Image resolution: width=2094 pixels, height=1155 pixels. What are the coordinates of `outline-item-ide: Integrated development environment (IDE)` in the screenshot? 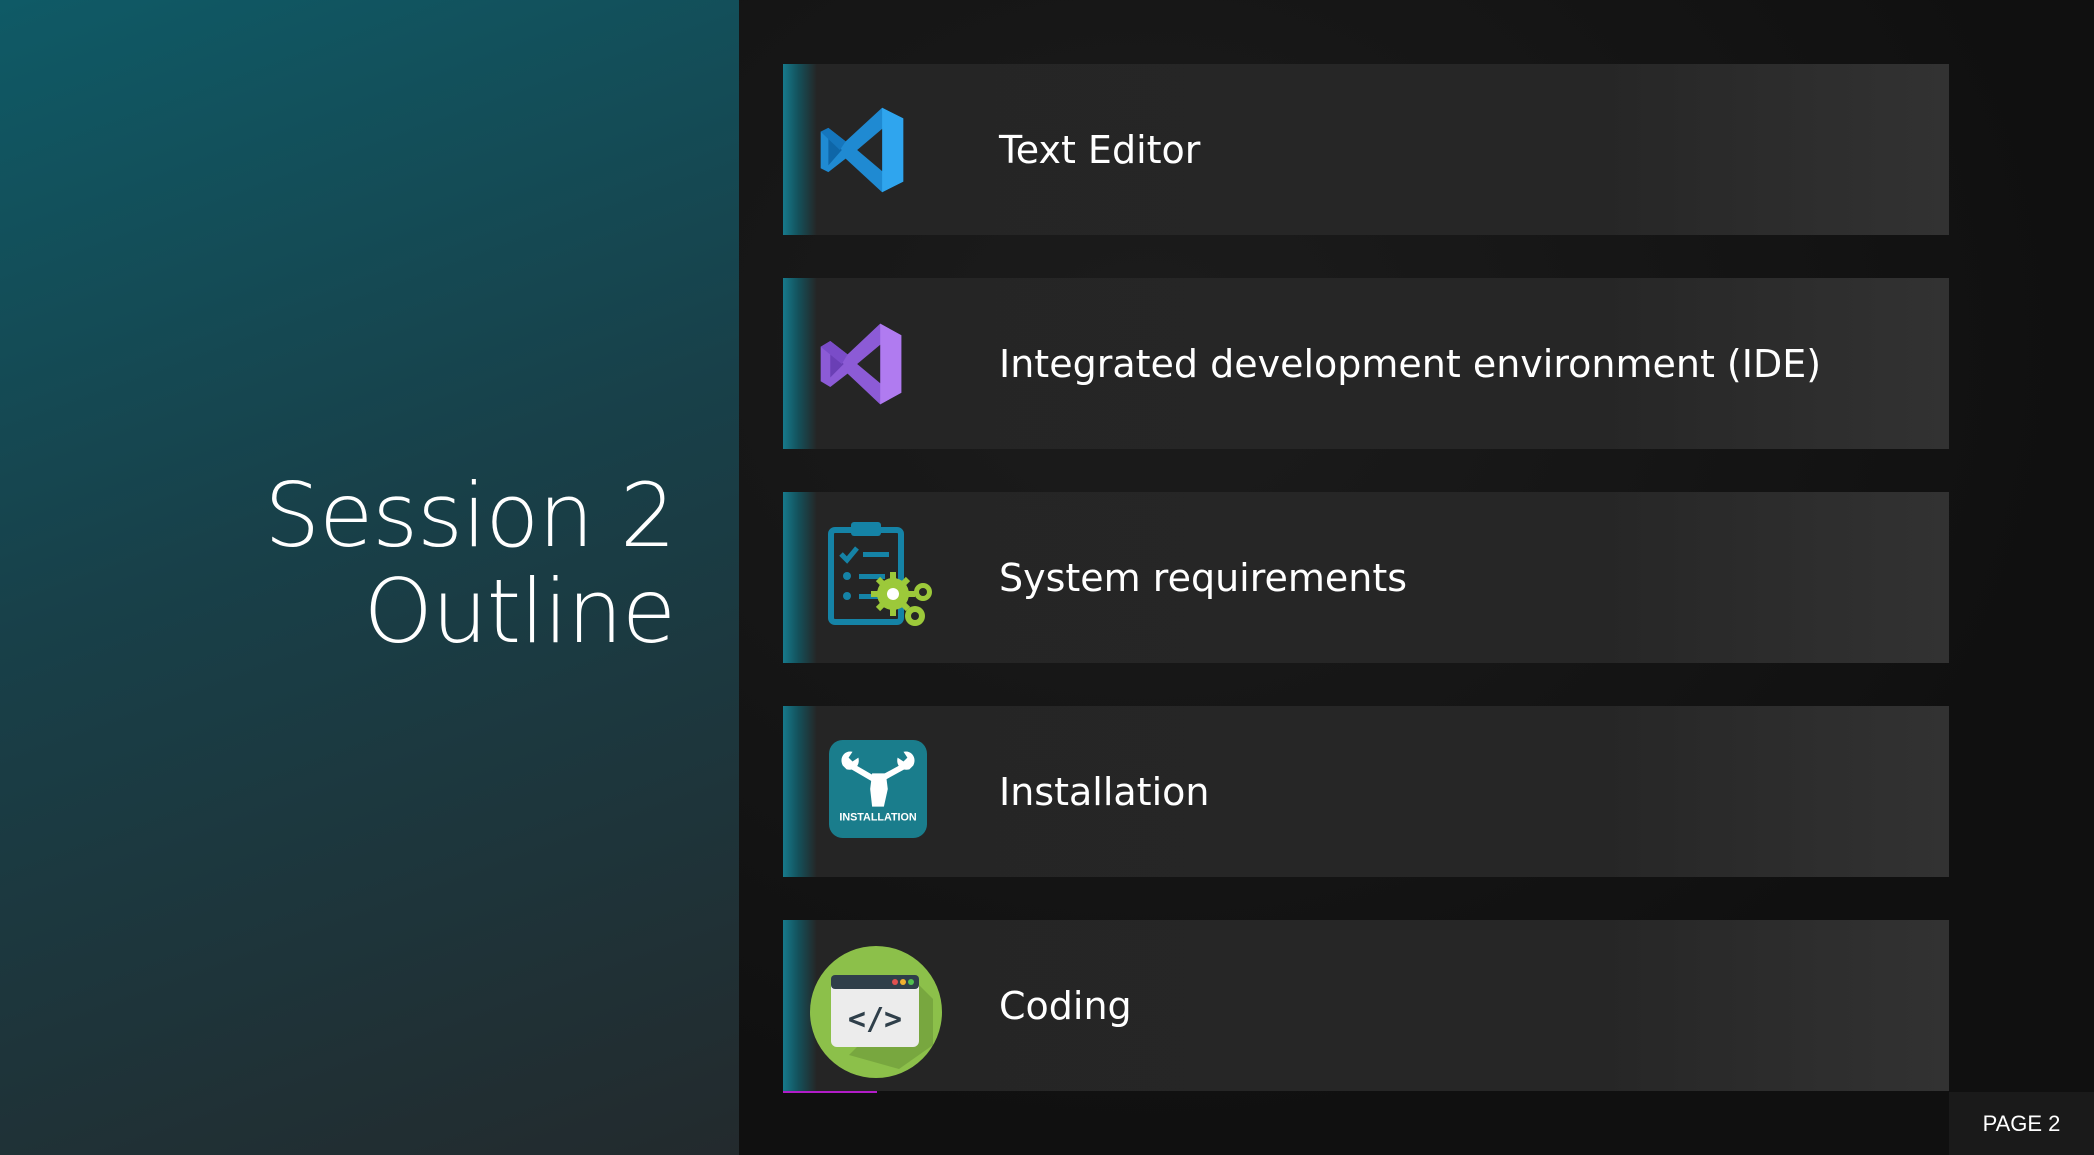 It's located at (1366, 363).